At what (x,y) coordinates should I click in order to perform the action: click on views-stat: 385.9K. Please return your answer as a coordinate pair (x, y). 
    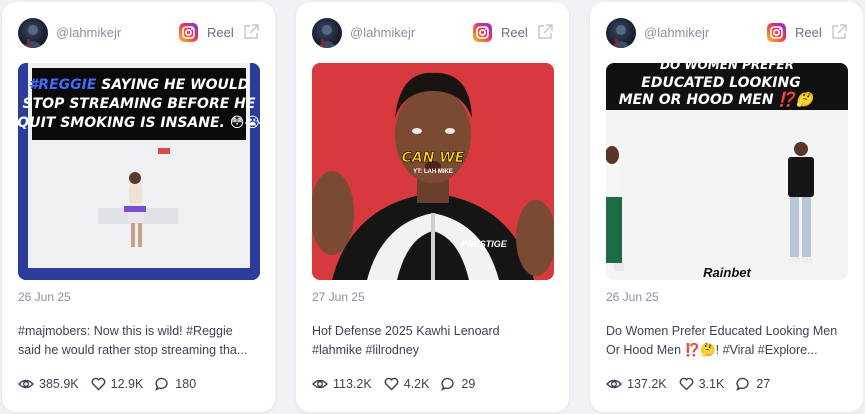
    Looking at the image, I should click on (48, 384).